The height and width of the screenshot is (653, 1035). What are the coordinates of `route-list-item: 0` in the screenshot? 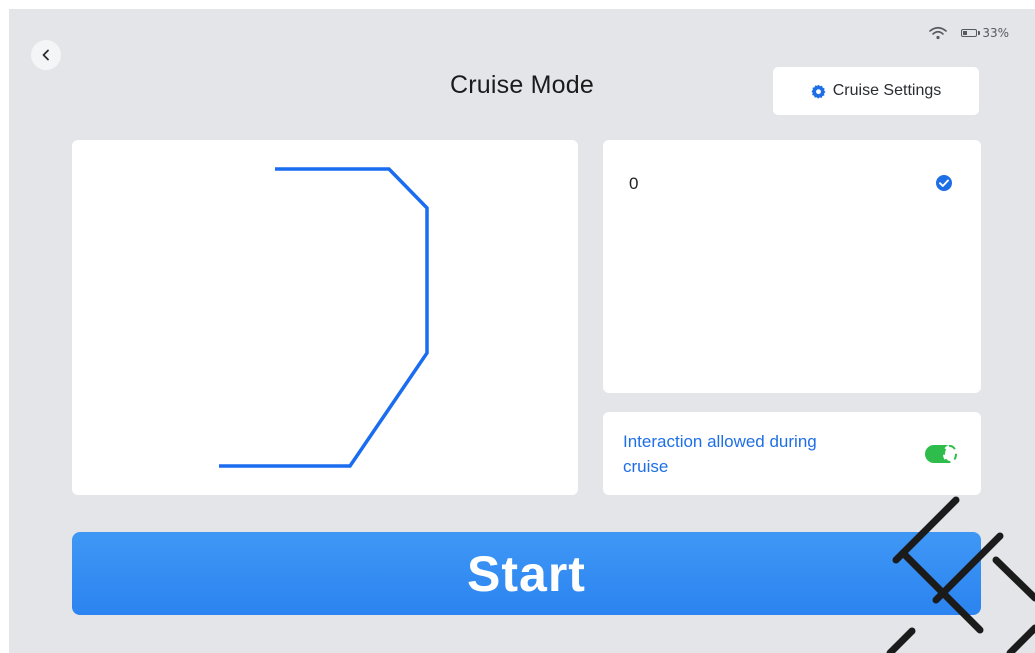 It's located at (792, 184).